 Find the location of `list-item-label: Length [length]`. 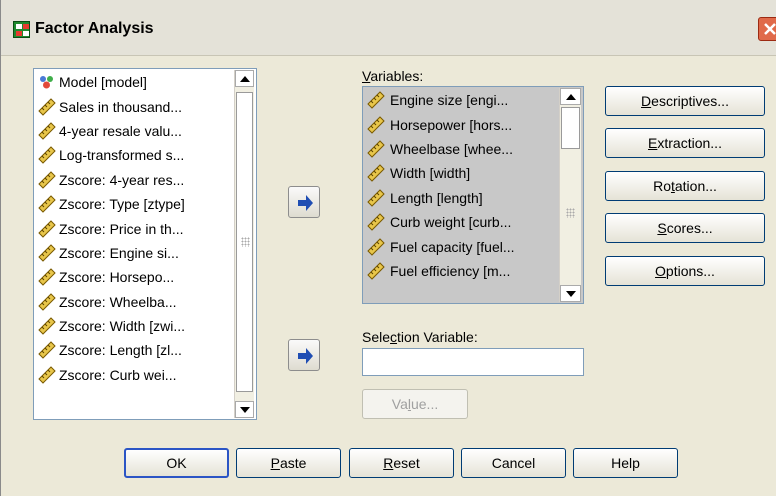

list-item-label: Length [length] is located at coordinates (436, 197).